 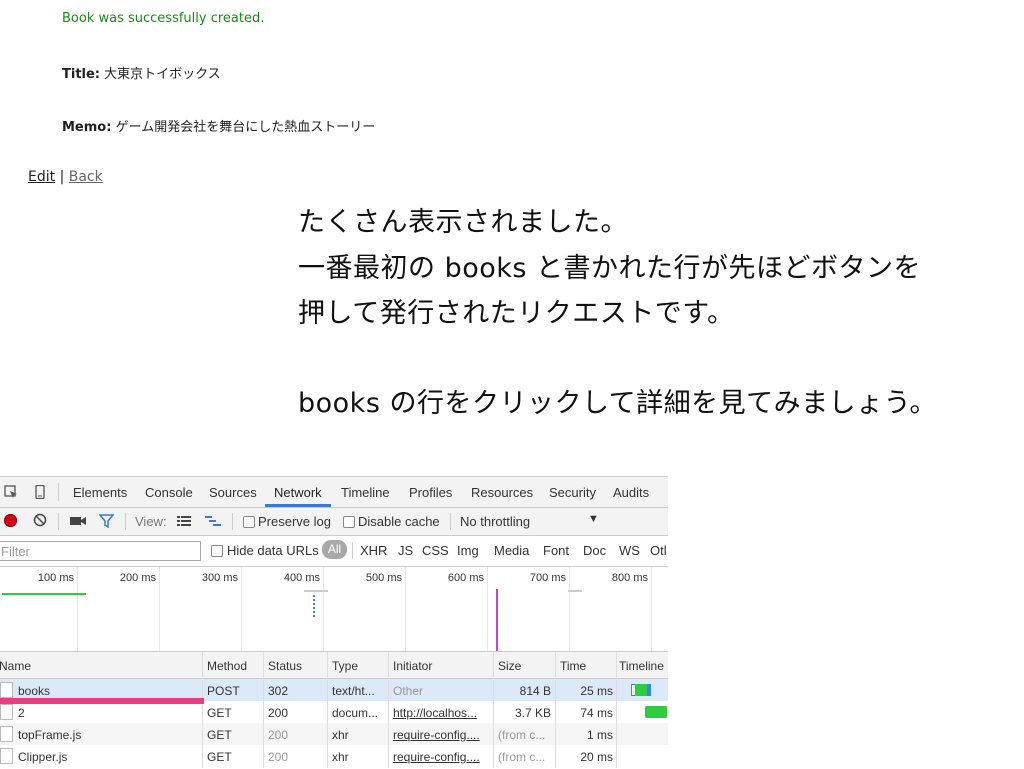 I want to click on type-filter-other: Otl, so click(x=658, y=550).